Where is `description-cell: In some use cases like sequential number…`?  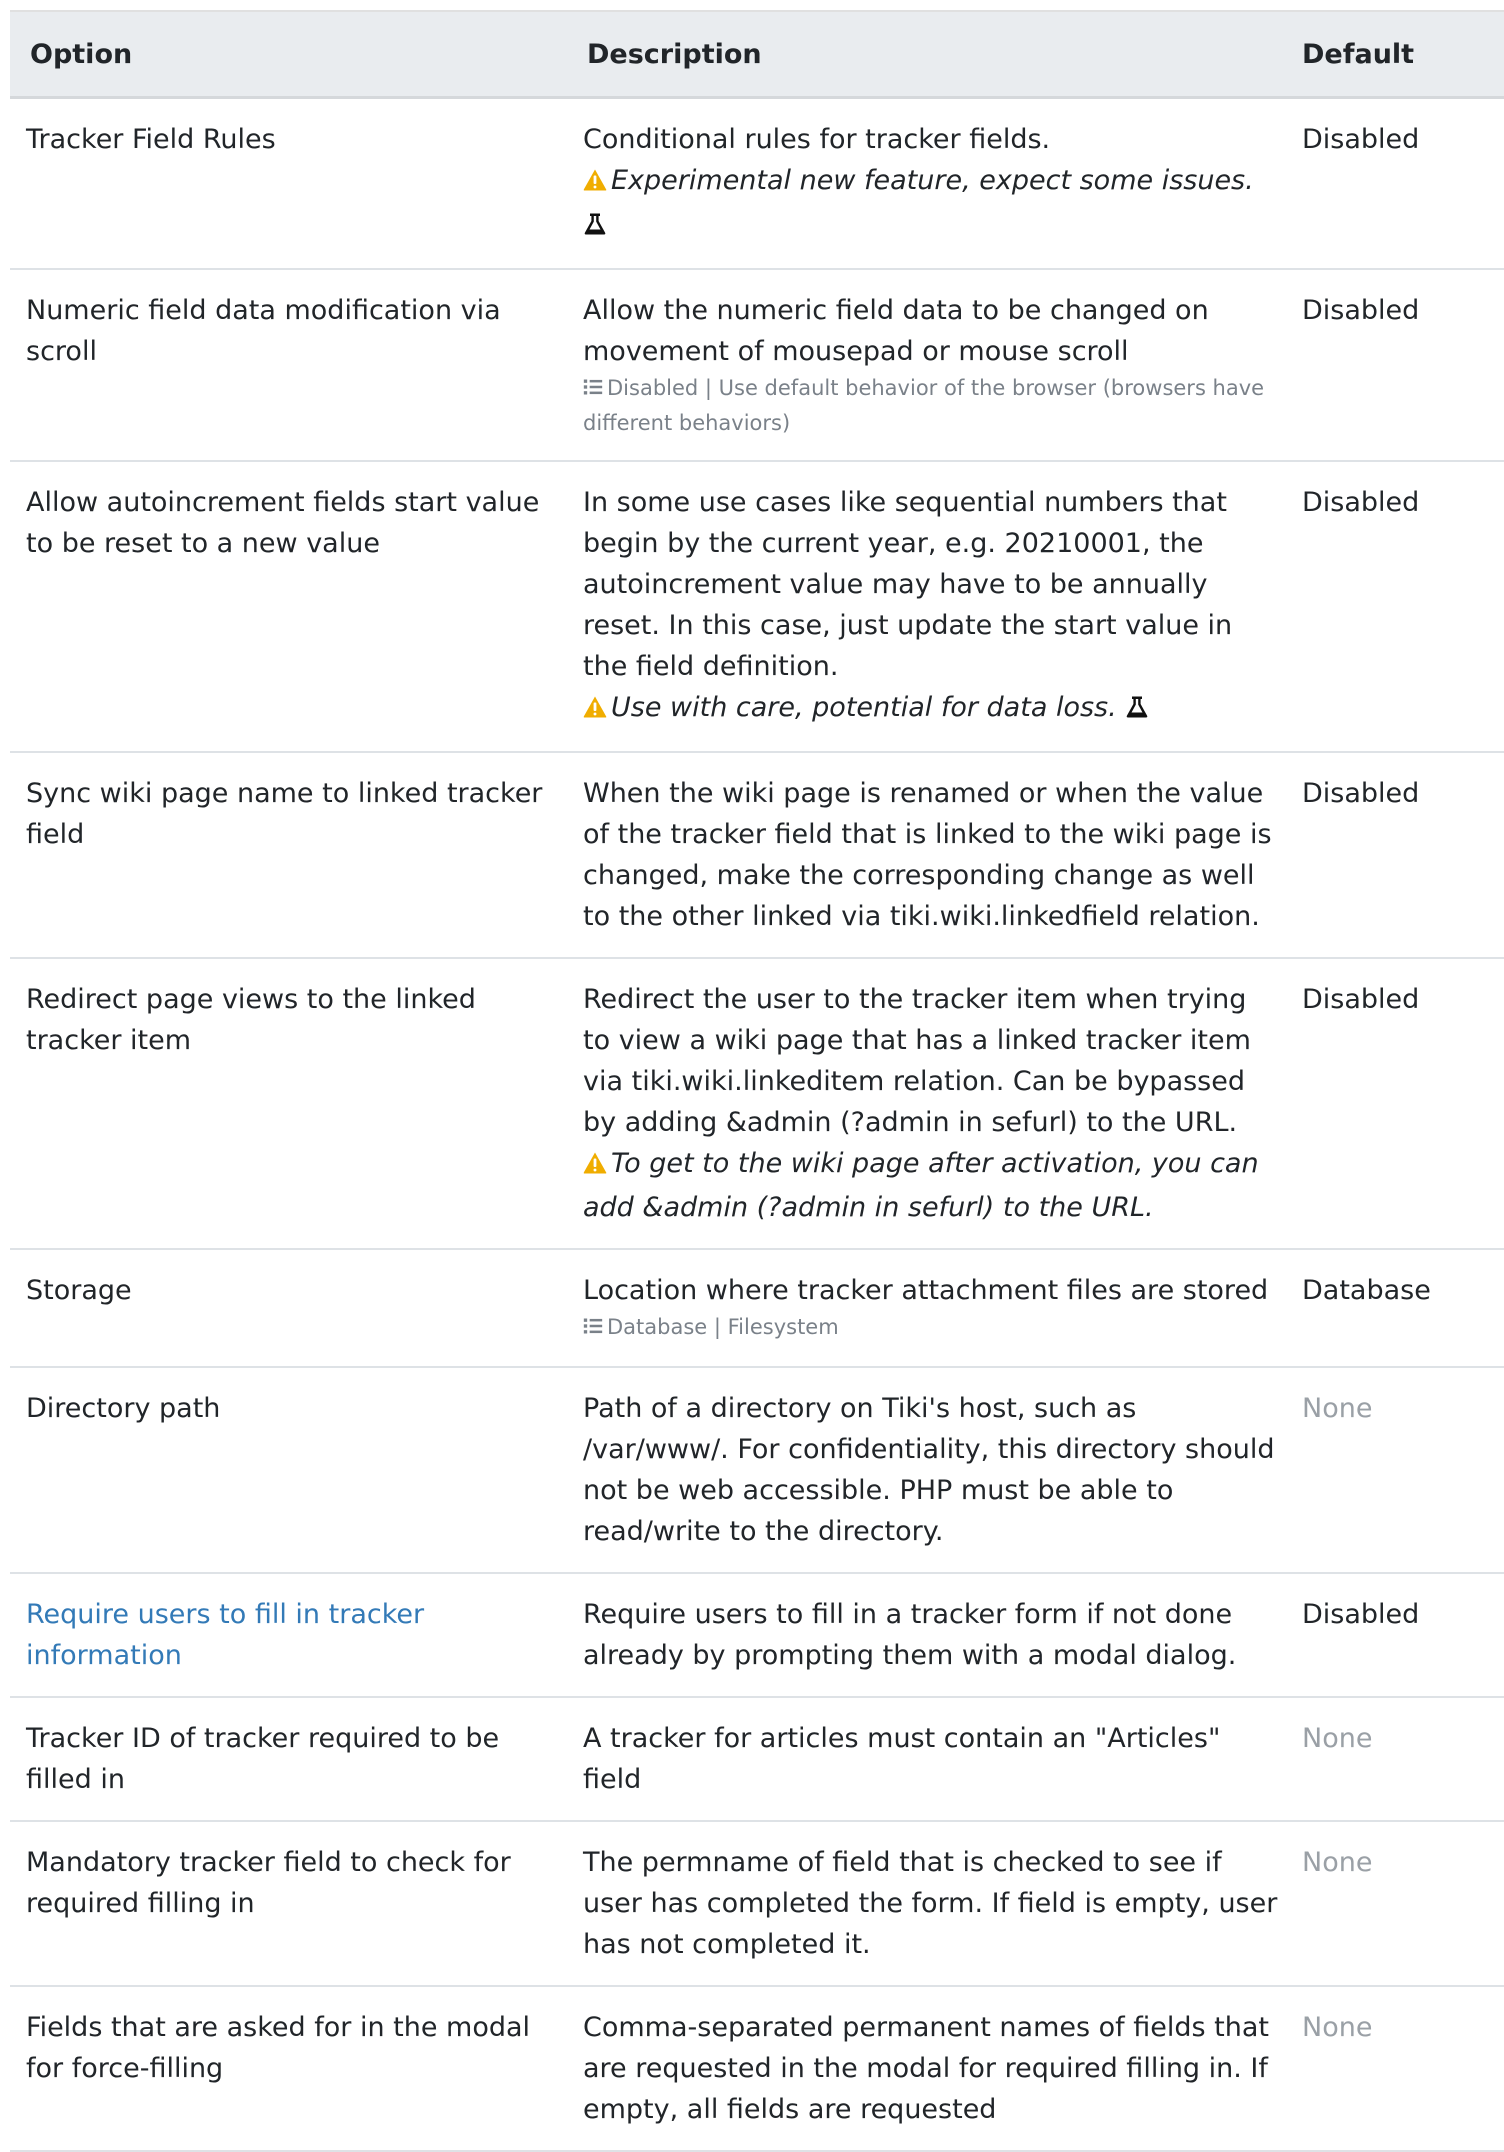
description-cell: In some use cases like sequential number… is located at coordinates (934, 607).